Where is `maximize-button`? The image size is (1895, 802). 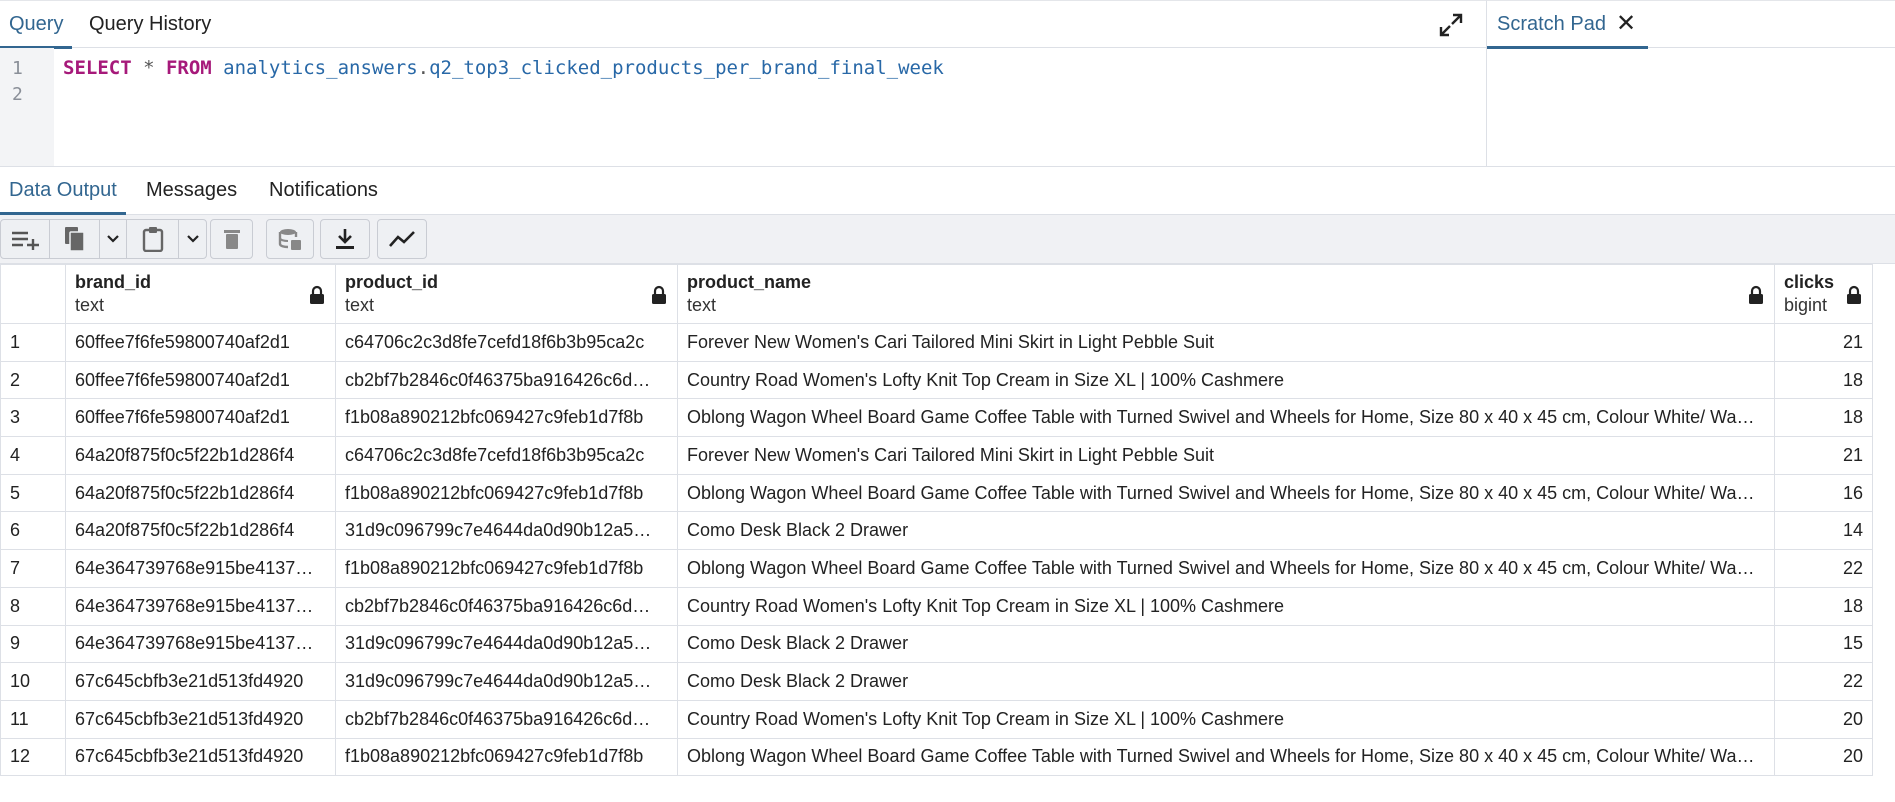 maximize-button is located at coordinates (1451, 25).